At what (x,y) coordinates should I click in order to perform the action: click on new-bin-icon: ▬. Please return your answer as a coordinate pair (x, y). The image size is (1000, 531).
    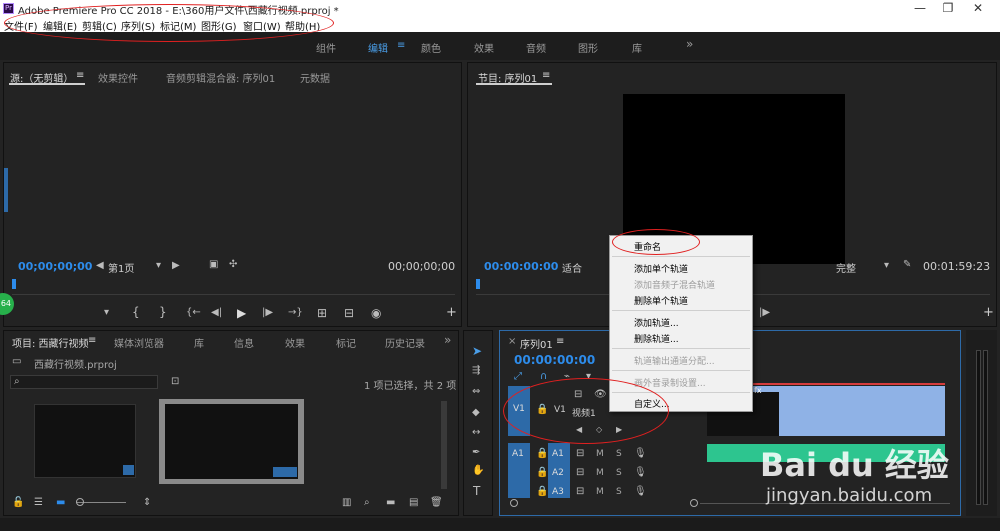
    Looking at the image, I should click on (390, 502).